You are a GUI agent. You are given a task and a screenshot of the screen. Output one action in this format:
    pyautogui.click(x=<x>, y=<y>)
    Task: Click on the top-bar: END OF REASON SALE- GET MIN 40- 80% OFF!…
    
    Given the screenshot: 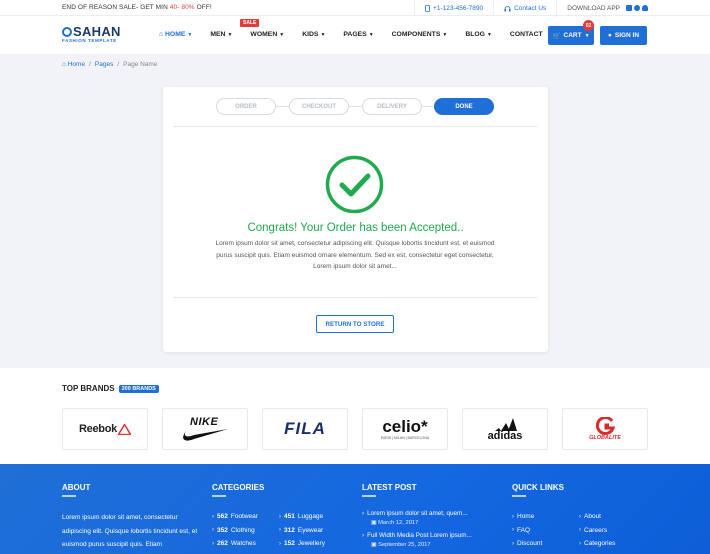 What is the action you would take?
    pyautogui.click(x=355, y=8)
    